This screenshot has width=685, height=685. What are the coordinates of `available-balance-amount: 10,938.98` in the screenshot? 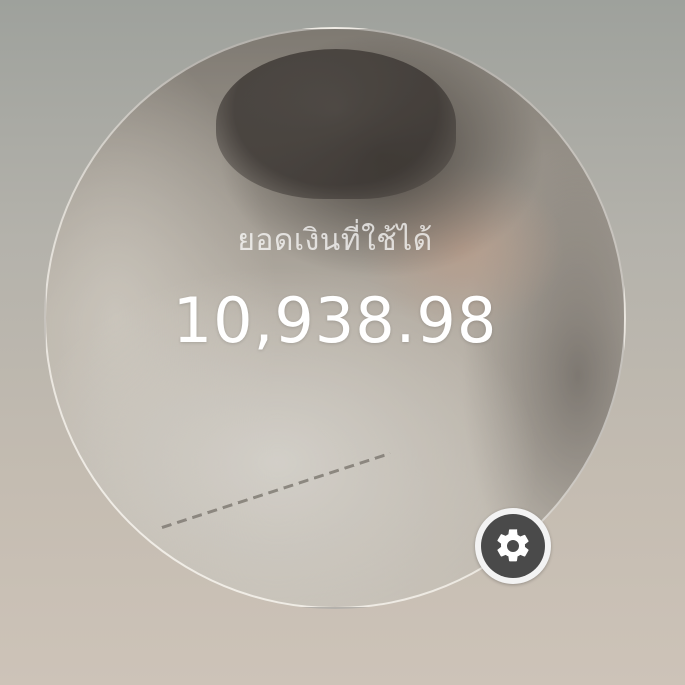 It's located at (335, 320).